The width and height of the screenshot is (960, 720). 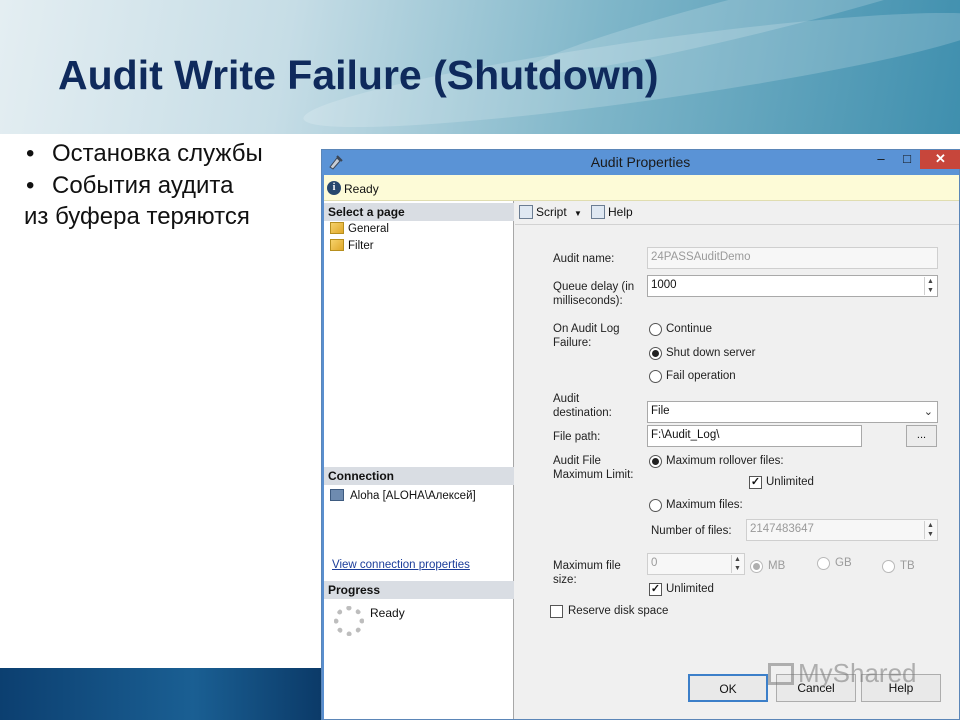 What do you see at coordinates (689, 329) in the screenshot?
I see `continue-label: Continue` at bounding box center [689, 329].